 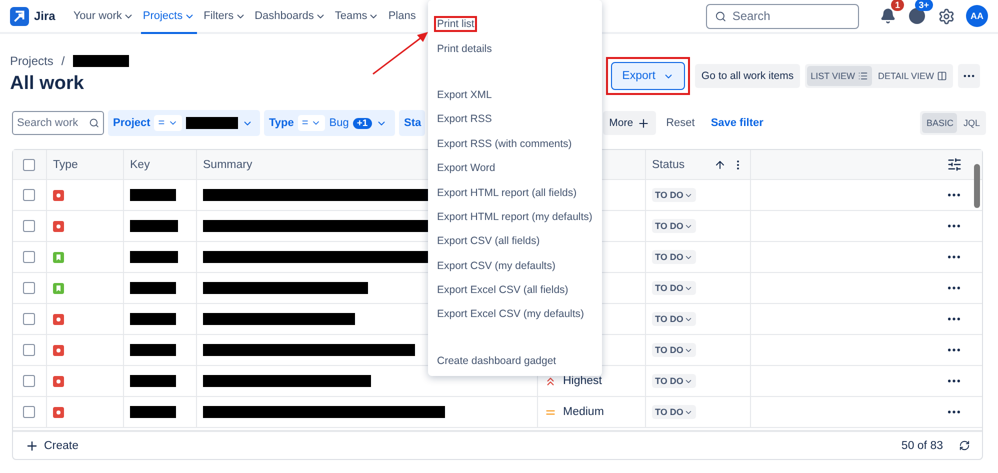 I want to click on menu-item: Export XML, so click(x=515, y=95).